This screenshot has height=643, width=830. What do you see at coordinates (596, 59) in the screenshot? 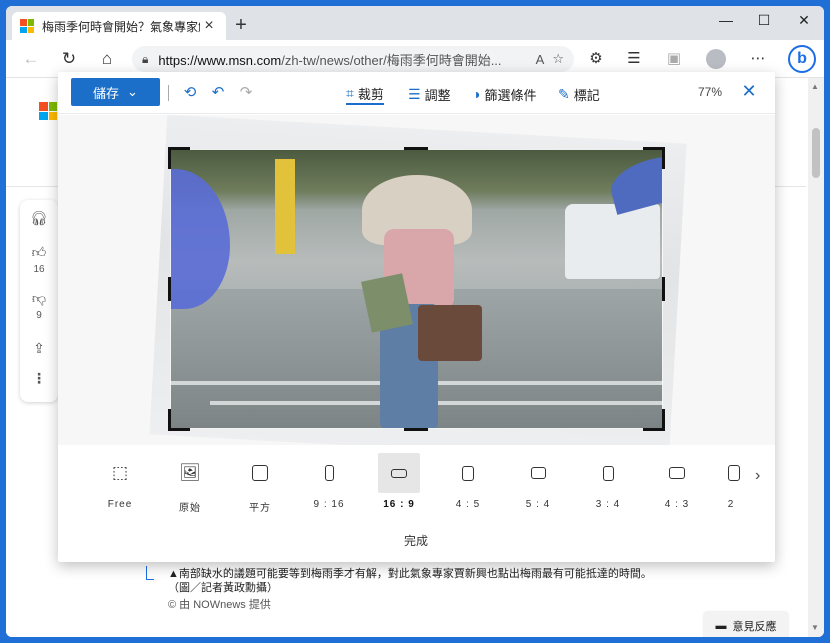
I see `extensions-icon: ⚙` at bounding box center [596, 59].